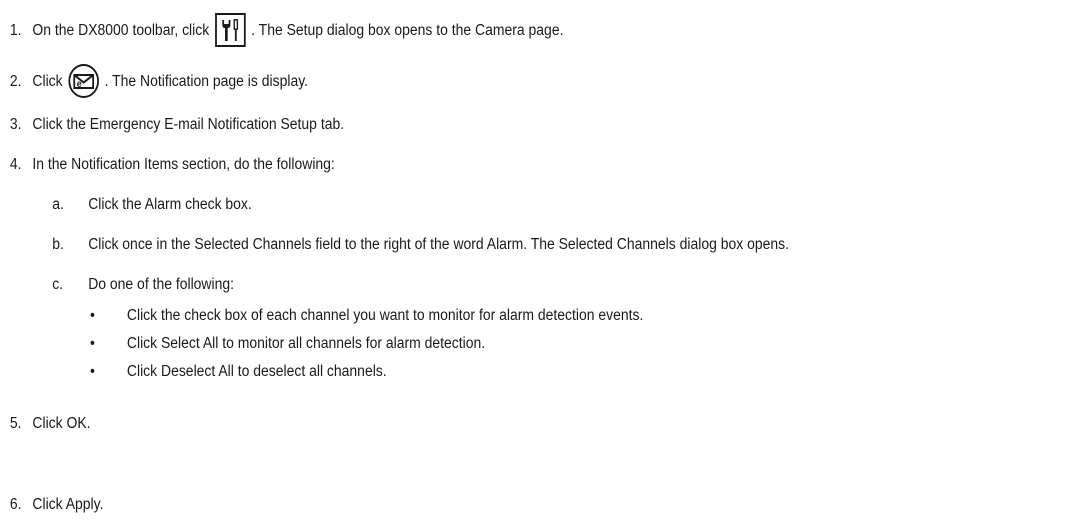  I want to click on step-text: Click OK., so click(61, 423).